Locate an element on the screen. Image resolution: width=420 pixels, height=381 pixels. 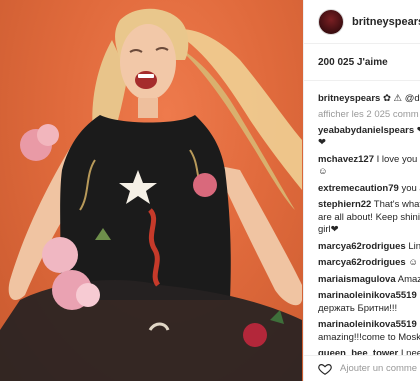
comment-username: mchavez127 is located at coordinates (346, 159).